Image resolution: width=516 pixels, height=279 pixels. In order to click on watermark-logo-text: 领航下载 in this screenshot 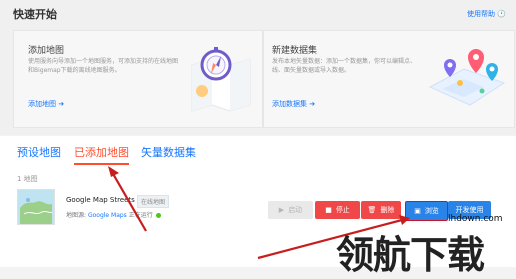, I will do `click(410, 255)`.